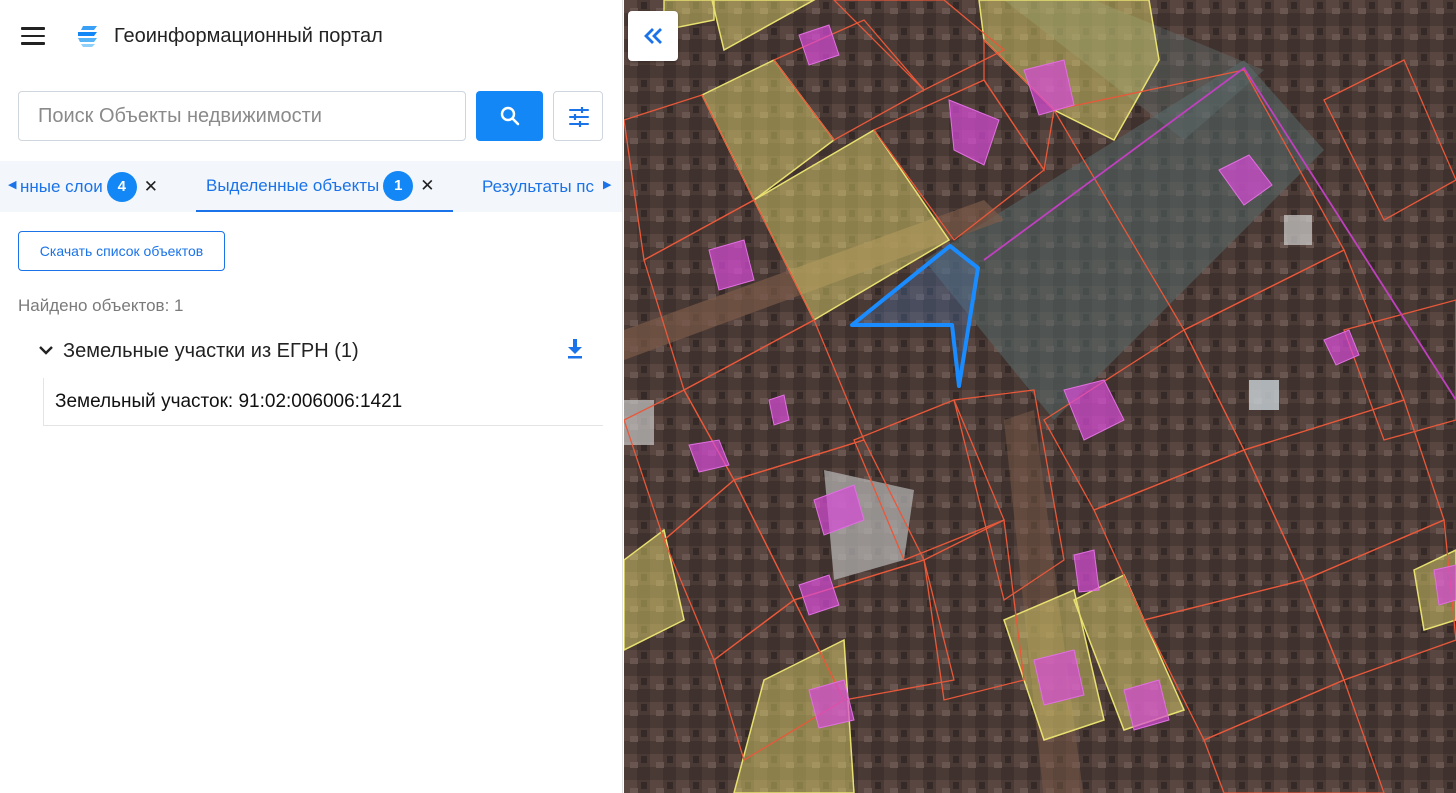 This screenshot has width=1456, height=793. Describe the element at coordinates (607, 185) in the screenshot. I see `tab-scroll-right-icon: ▶` at that location.